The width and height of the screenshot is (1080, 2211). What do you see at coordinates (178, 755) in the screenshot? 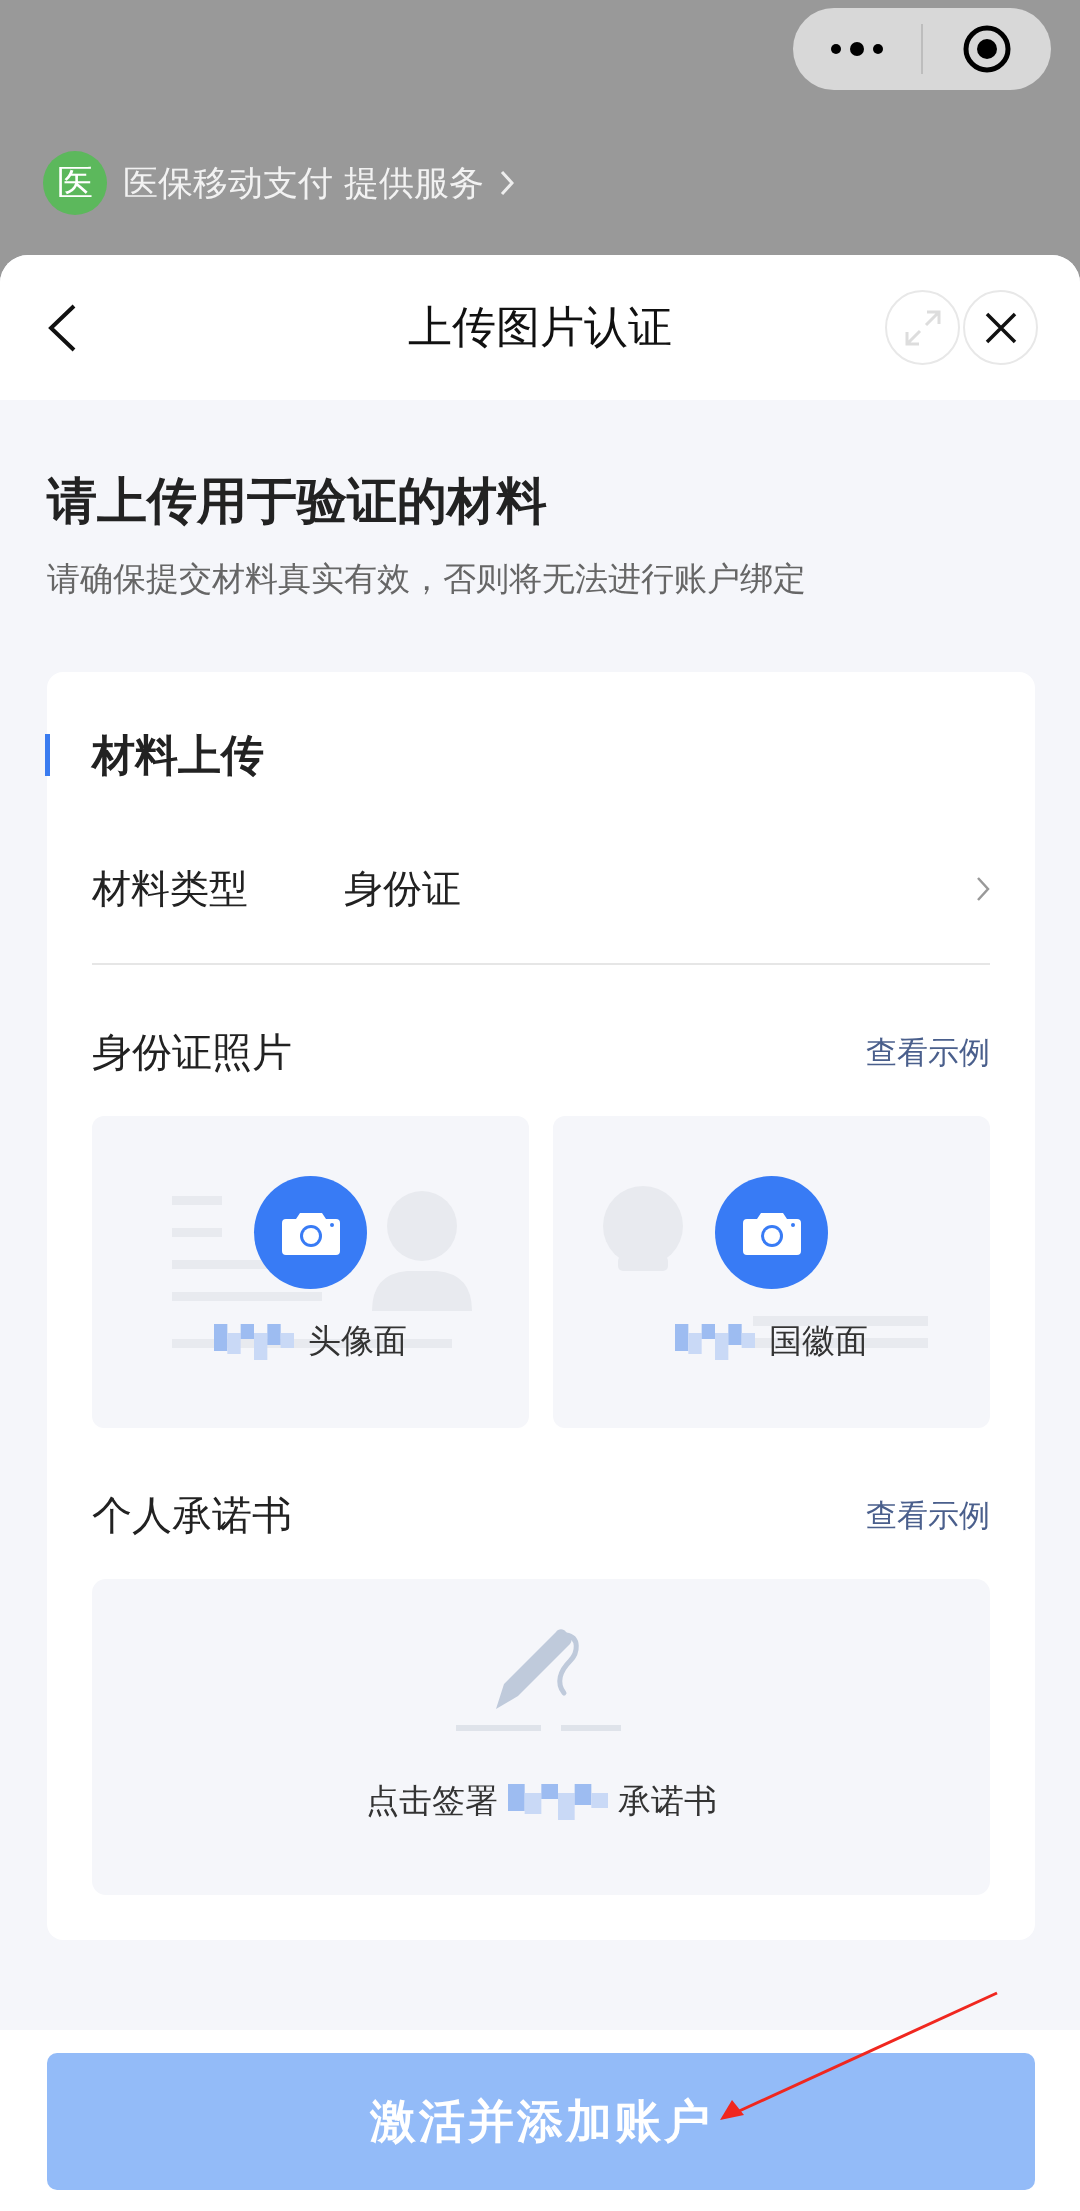
I see `card-title: 材料上传` at bounding box center [178, 755].